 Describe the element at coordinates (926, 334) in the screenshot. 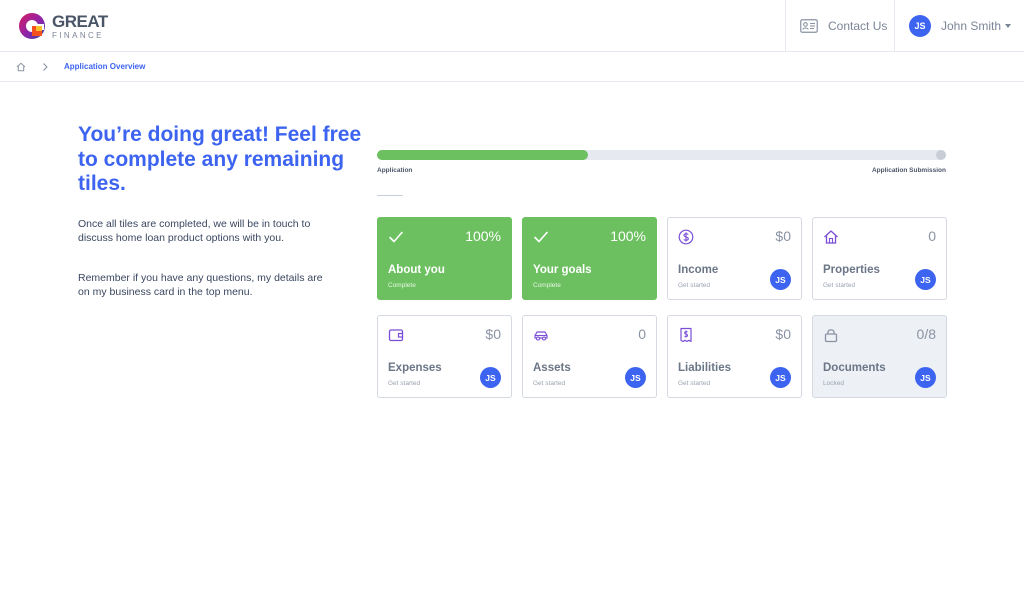

I see `tile-value: 0/8` at that location.